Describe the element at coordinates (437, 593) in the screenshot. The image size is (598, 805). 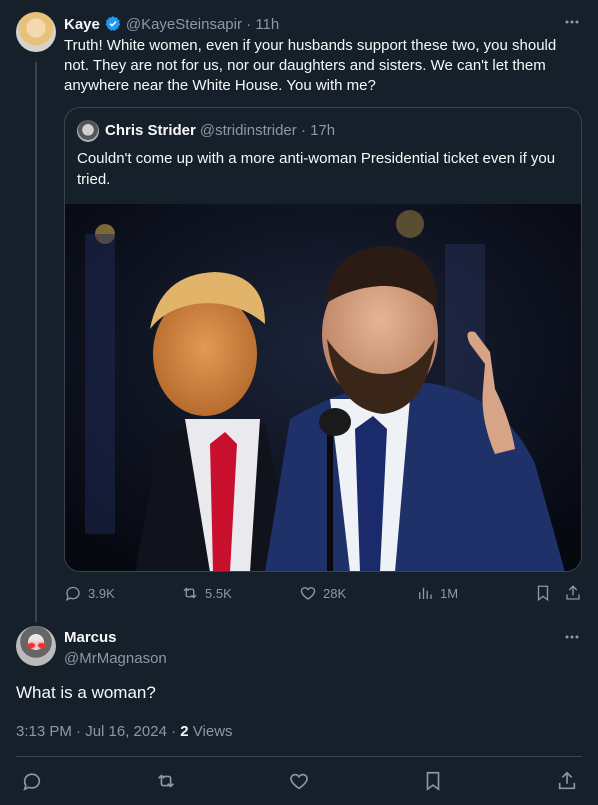
I see `views-button: 1M` at that location.